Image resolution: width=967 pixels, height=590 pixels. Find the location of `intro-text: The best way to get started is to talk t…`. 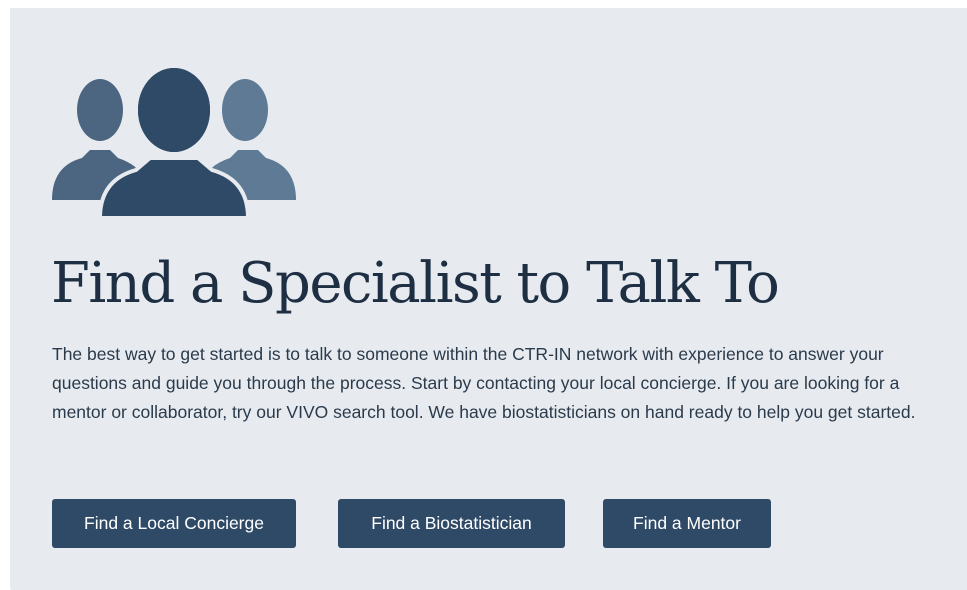

intro-text: The best way to get started is to talk t… is located at coordinates (484, 383).